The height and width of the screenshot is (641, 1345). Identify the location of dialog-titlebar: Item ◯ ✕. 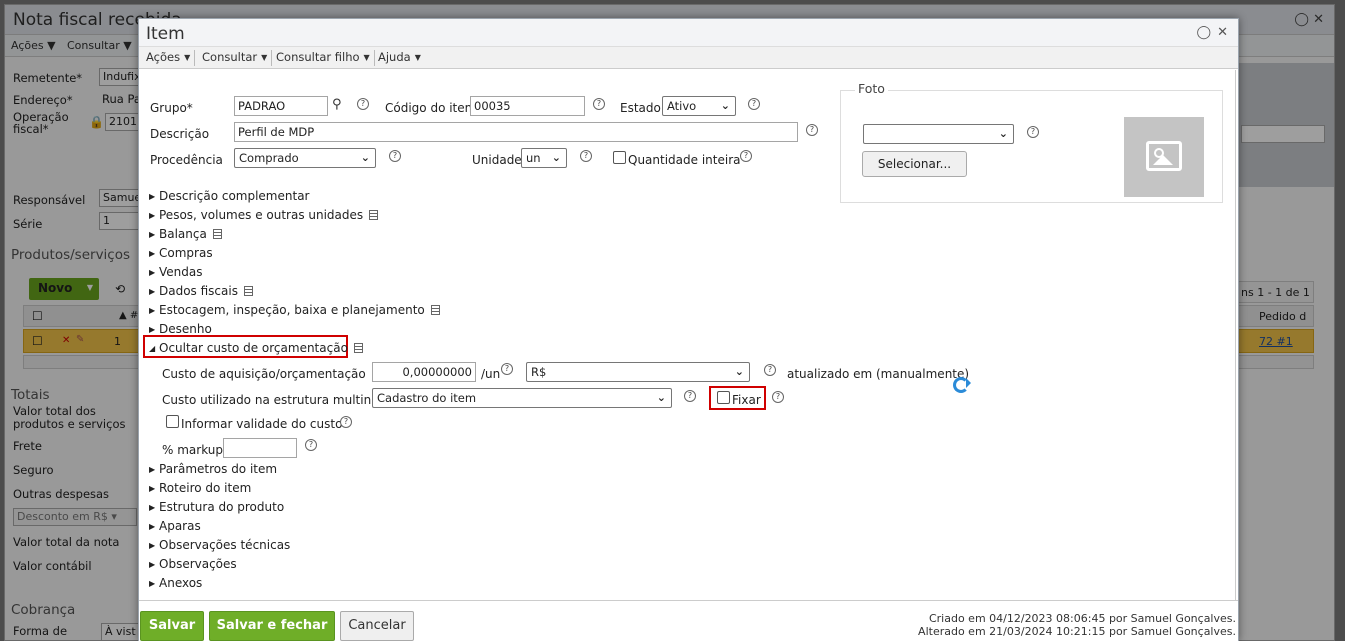
(688, 33).